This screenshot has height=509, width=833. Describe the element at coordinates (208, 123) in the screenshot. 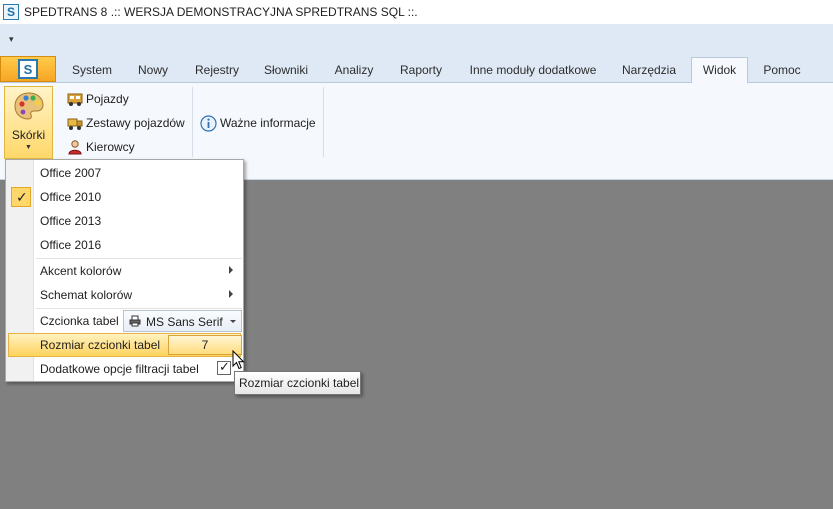

I see `info-icon` at that location.